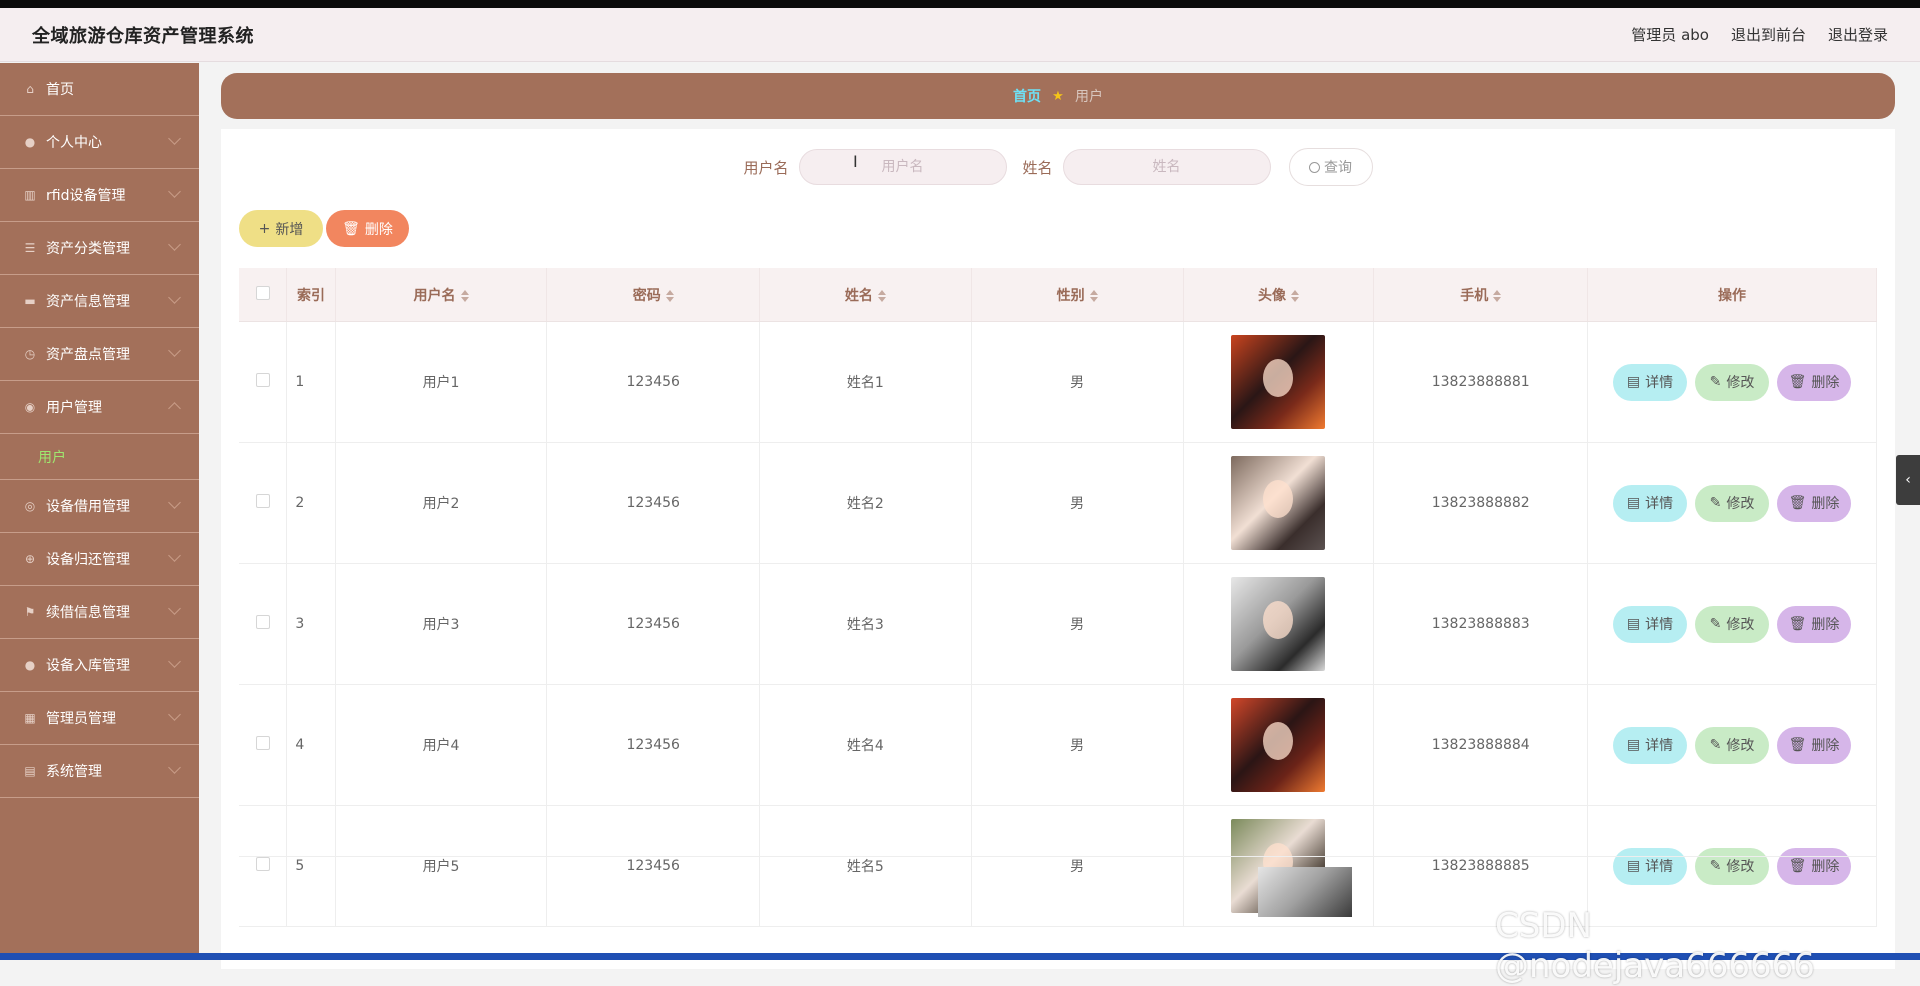 The width and height of the screenshot is (1920, 986). I want to click on home-icon: ⌂, so click(30, 89).